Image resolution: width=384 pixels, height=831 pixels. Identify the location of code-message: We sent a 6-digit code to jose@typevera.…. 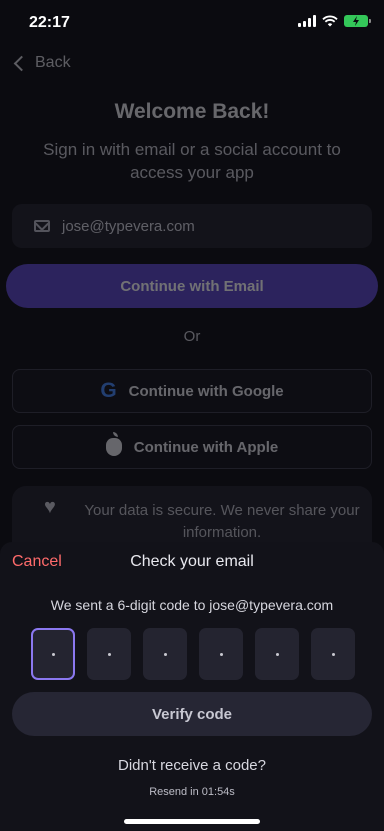
(192, 605).